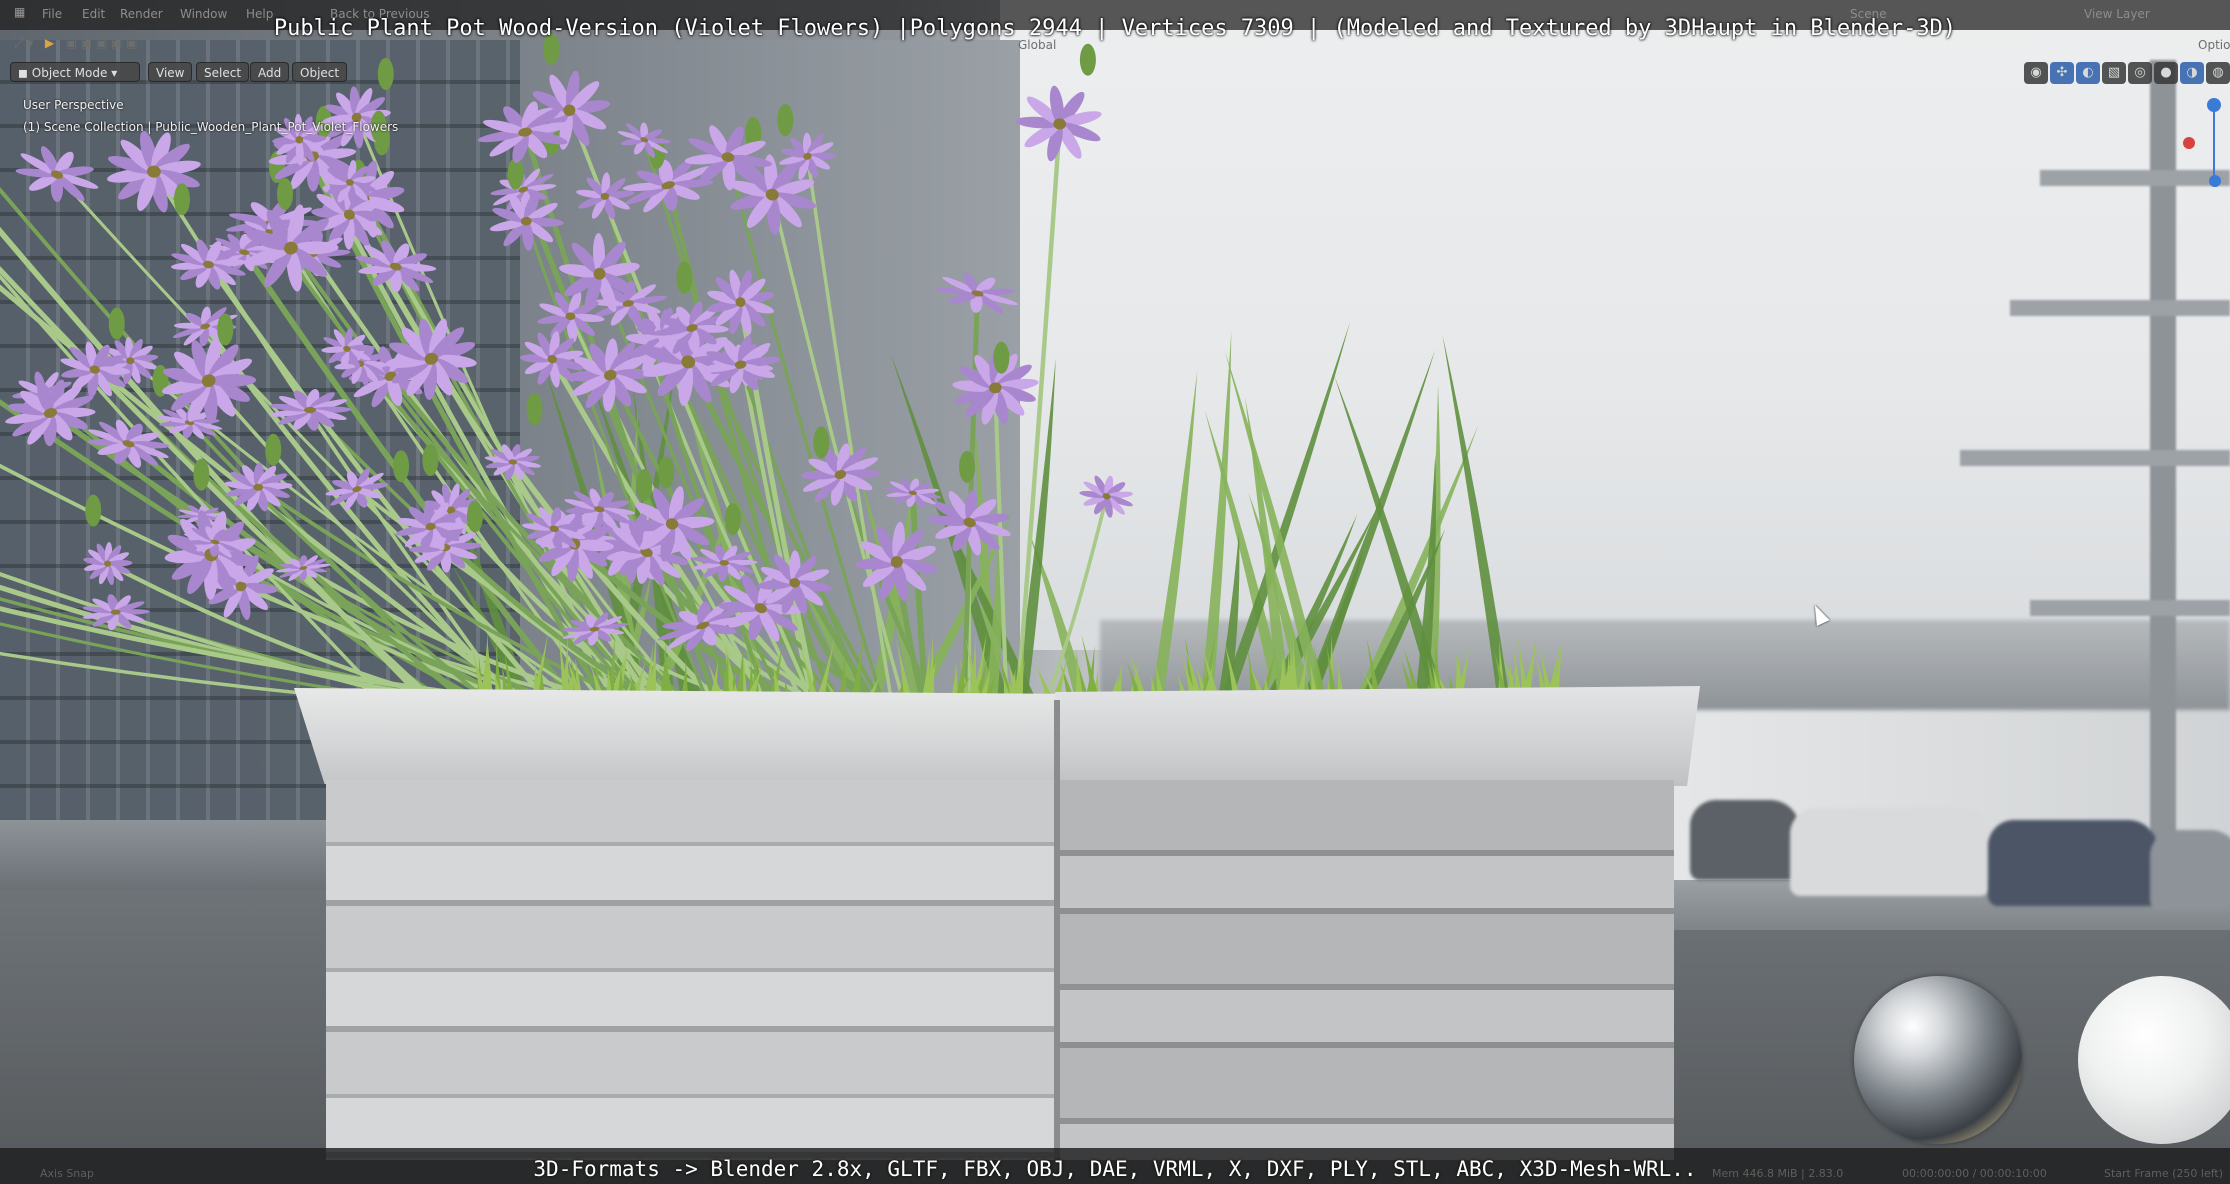 This screenshot has width=2230, height=1184. What do you see at coordinates (2036, 73) in the screenshot?
I see `visibility-icon: ◉` at bounding box center [2036, 73].